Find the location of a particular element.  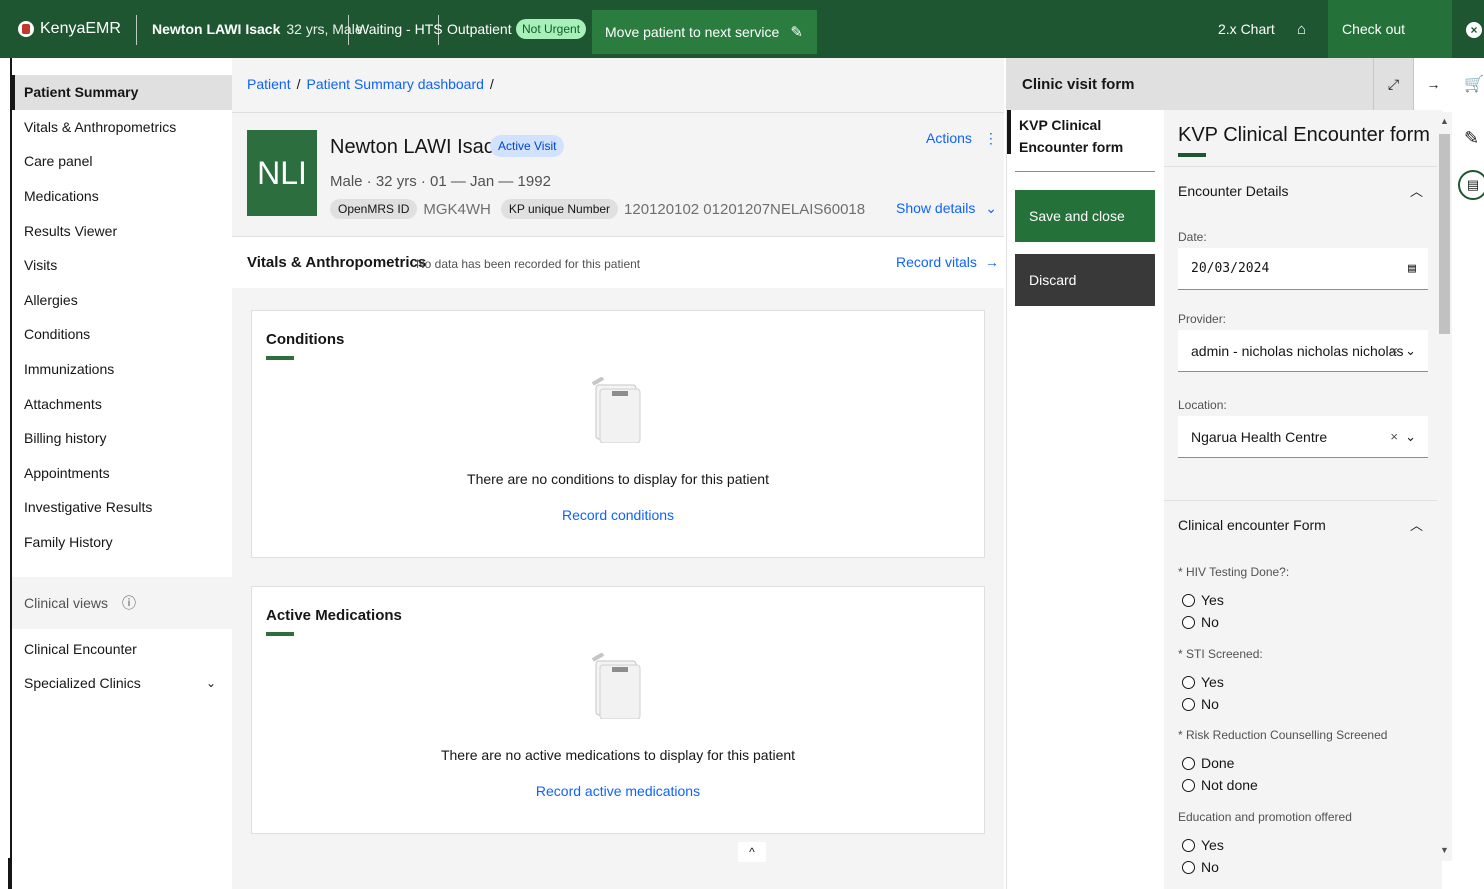

radio-hiv-yes: Yes is located at coordinates (1203, 600).